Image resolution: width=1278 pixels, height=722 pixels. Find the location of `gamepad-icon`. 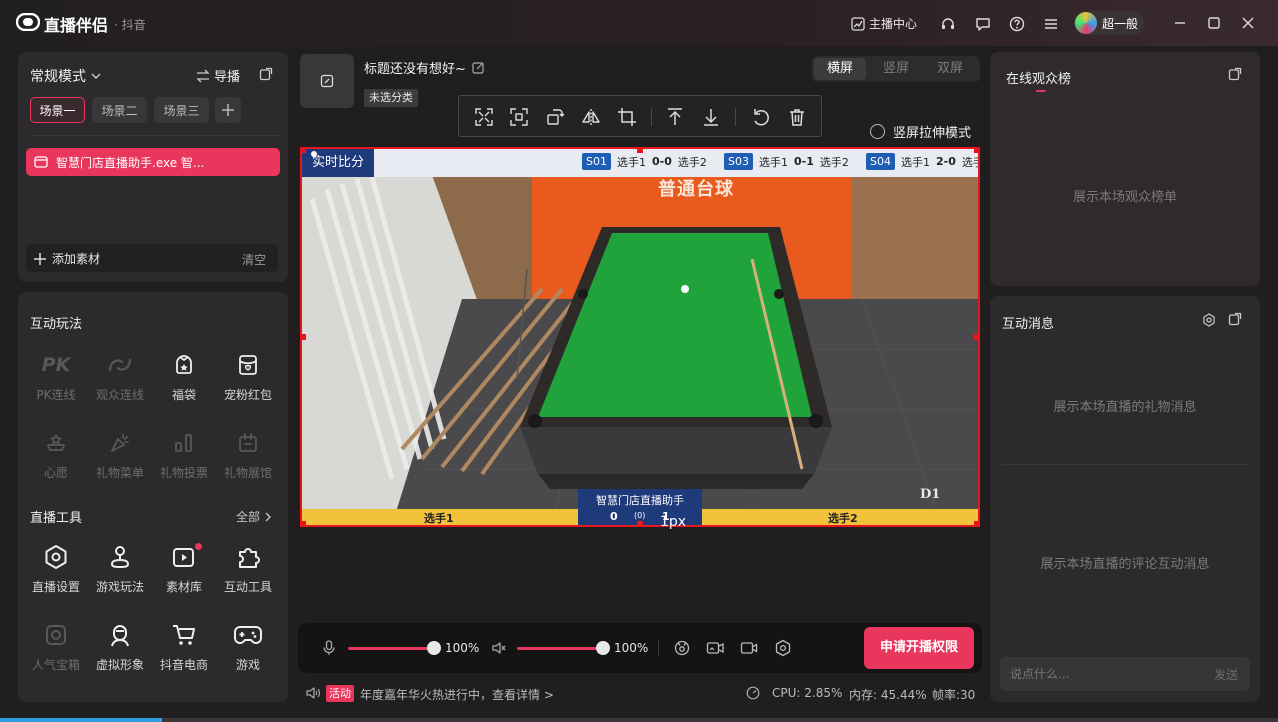

gamepad-icon is located at coordinates (248, 635).